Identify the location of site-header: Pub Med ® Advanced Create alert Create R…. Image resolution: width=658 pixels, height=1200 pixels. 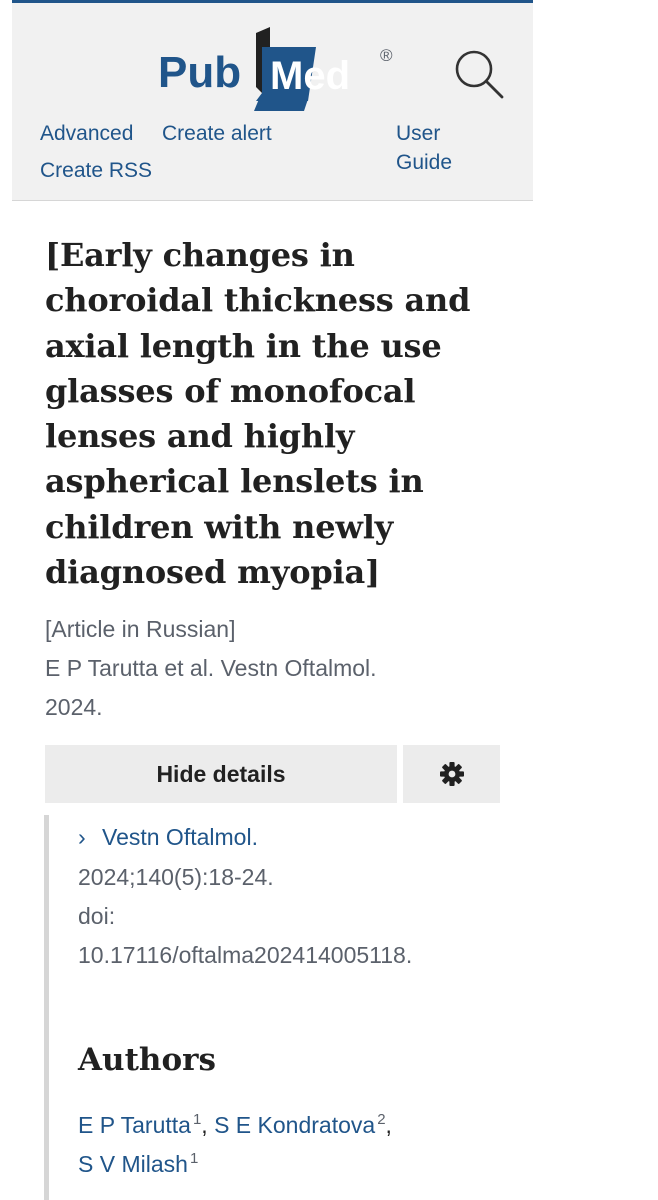
(272, 102).